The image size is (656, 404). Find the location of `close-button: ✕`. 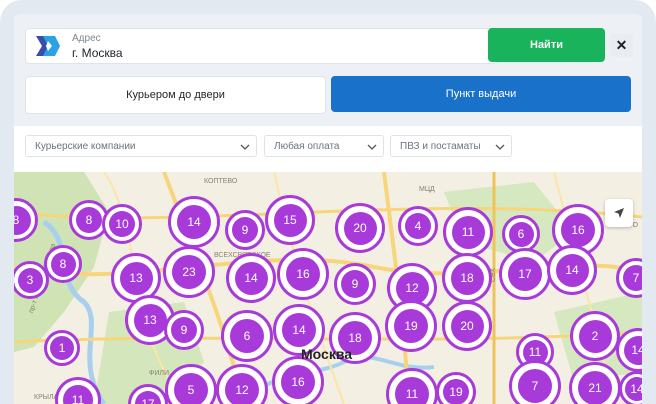

close-button: ✕ is located at coordinates (621, 45).